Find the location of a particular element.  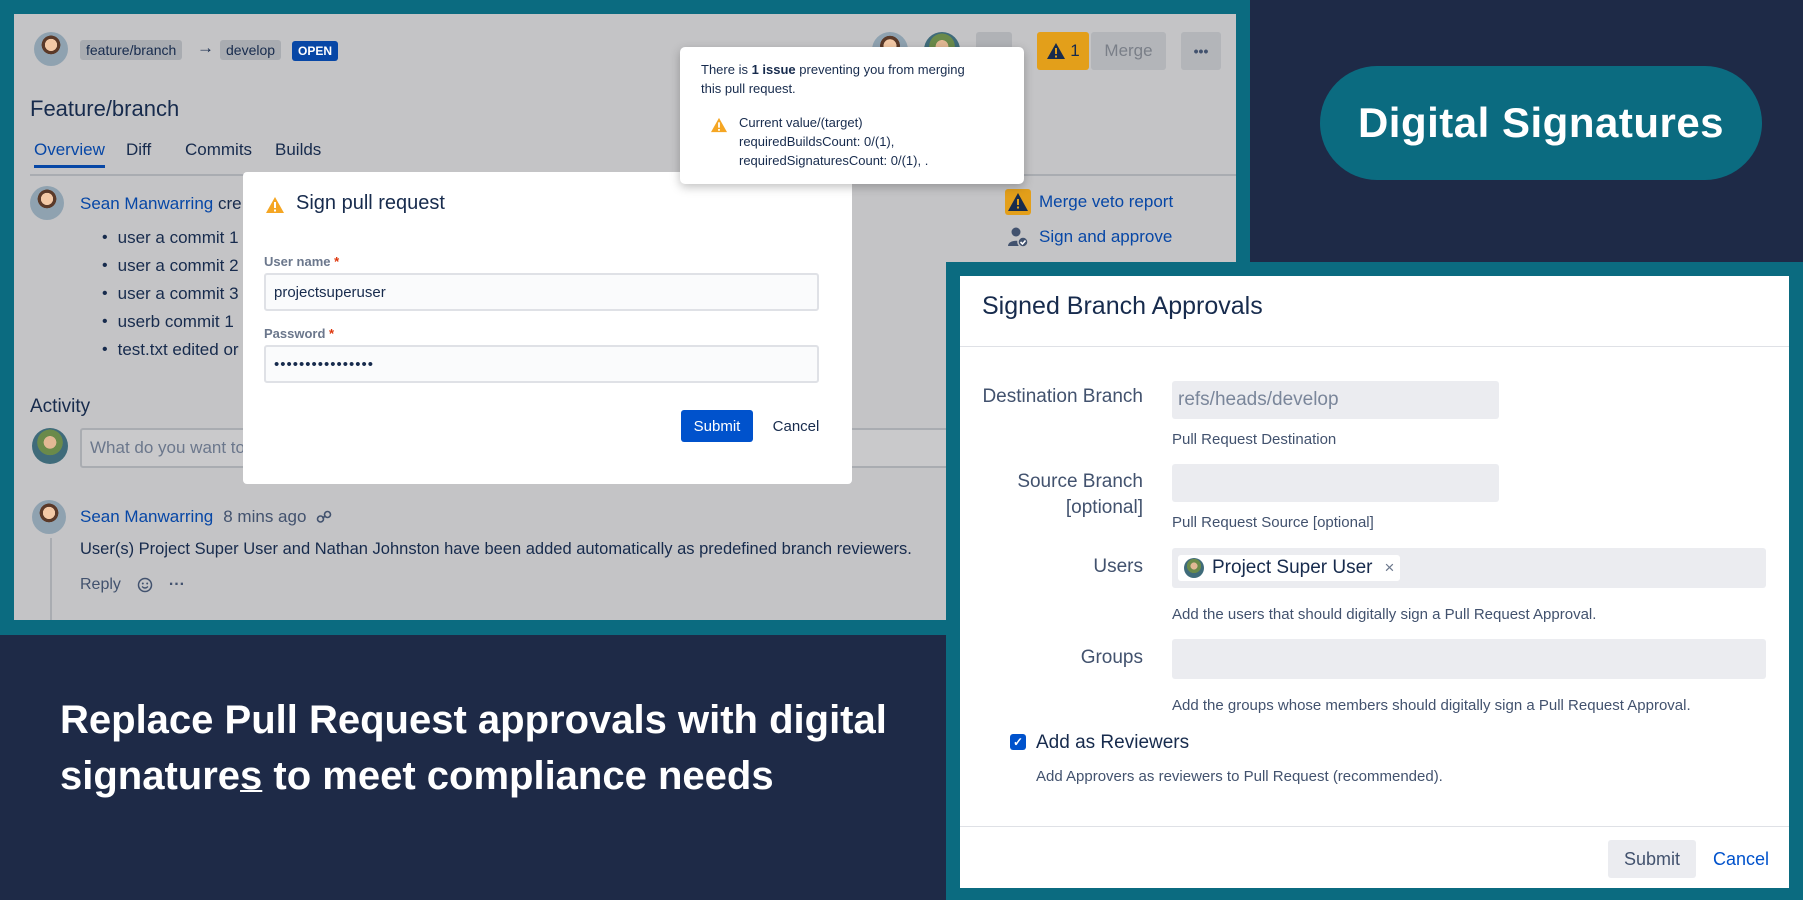

headline-line-2: signatures to meet compliance needs is located at coordinates (417, 776).